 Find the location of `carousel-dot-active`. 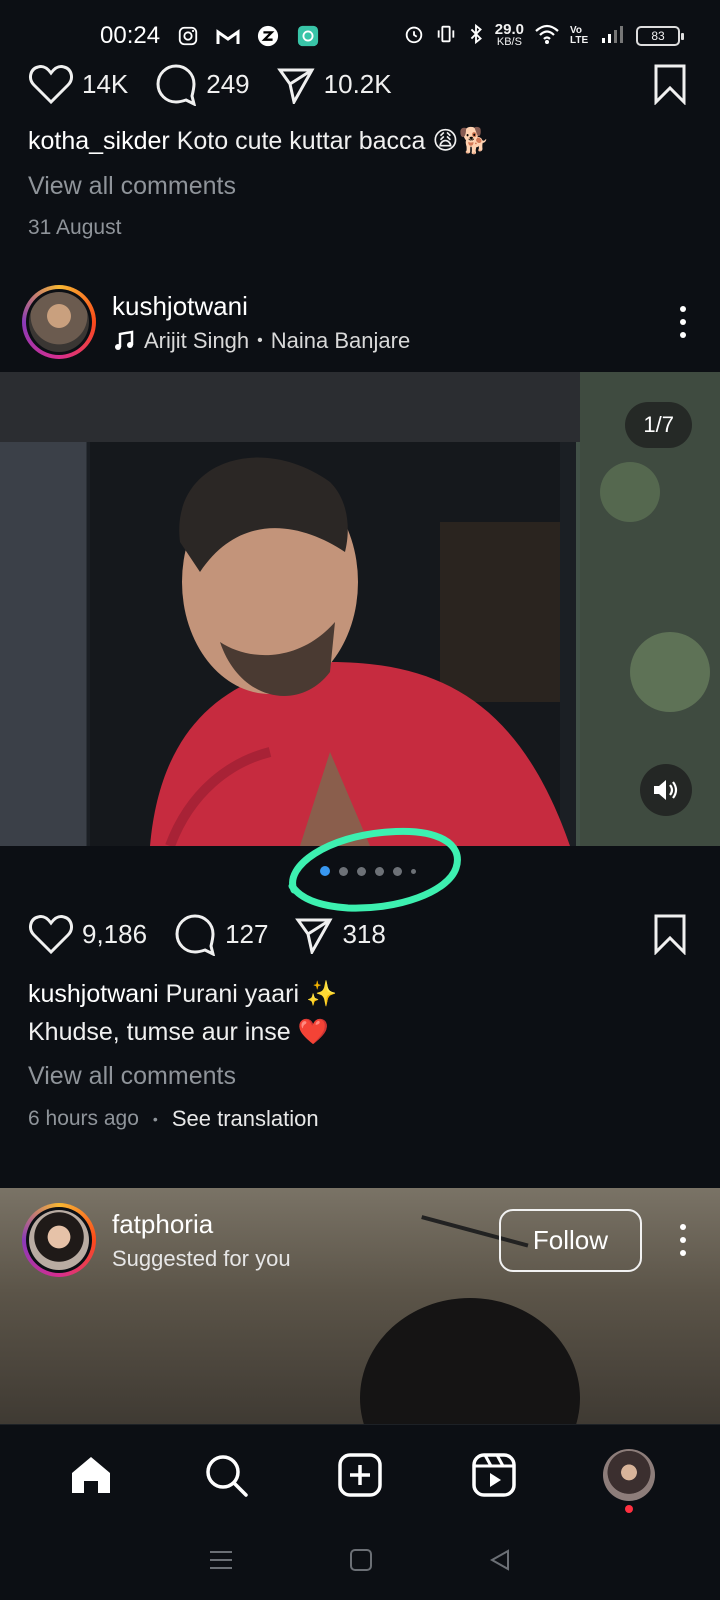

carousel-dot-active is located at coordinates (325, 871).